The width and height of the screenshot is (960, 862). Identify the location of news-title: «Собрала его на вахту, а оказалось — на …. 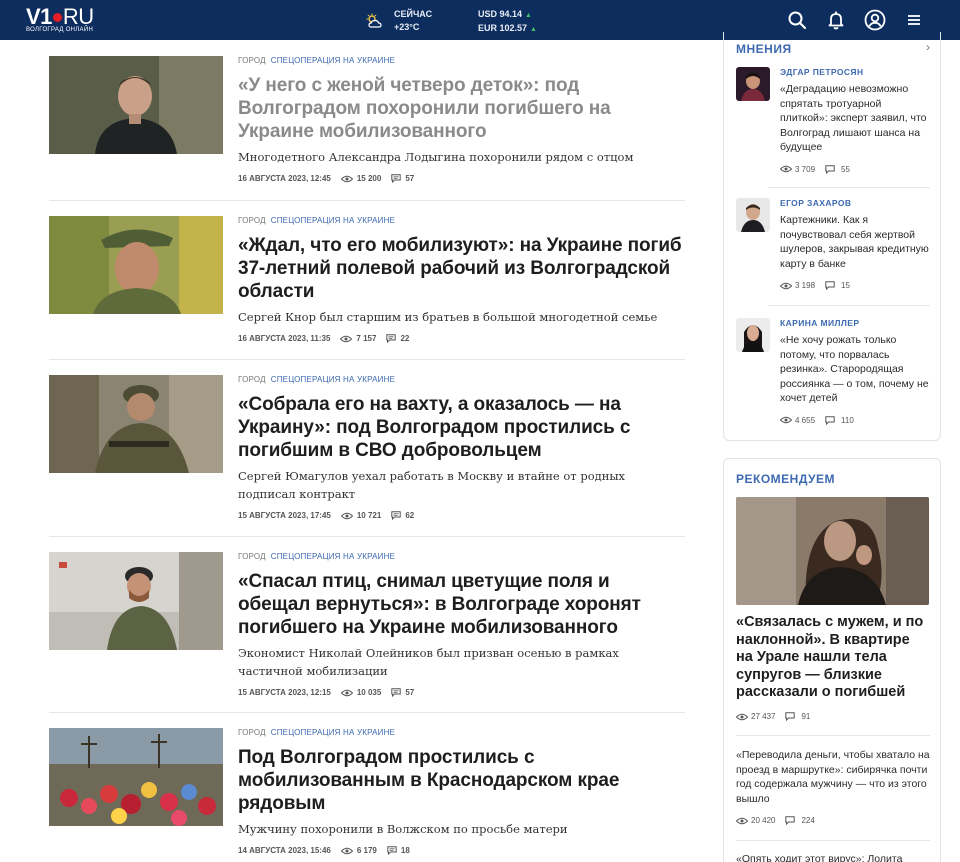
(461, 427).